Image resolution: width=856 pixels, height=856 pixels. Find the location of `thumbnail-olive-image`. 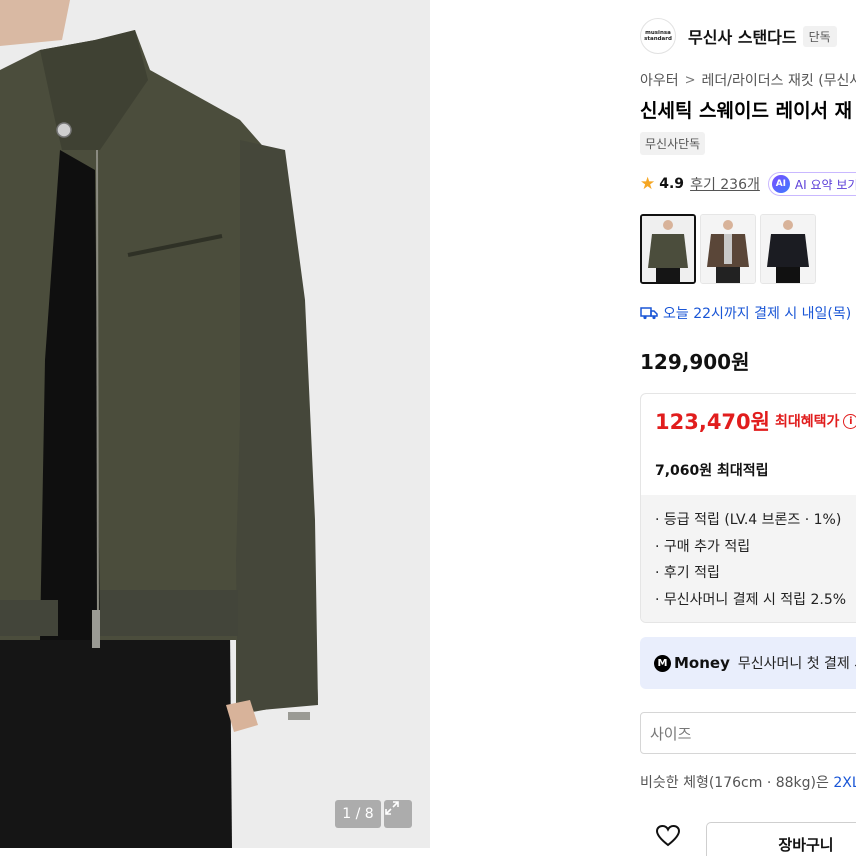

thumbnail-olive-image is located at coordinates (668, 249).